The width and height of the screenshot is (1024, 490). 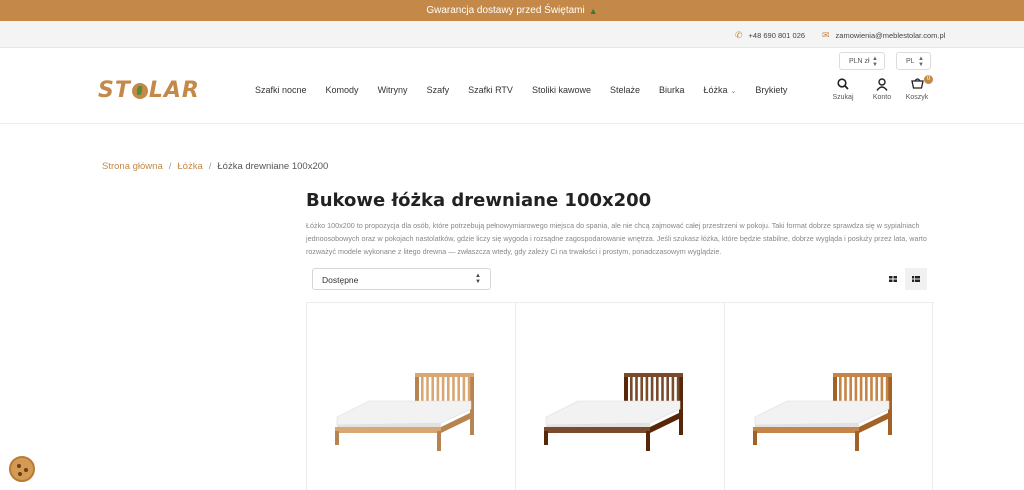 I want to click on search-button: Szukaj, so click(x=843, y=89).